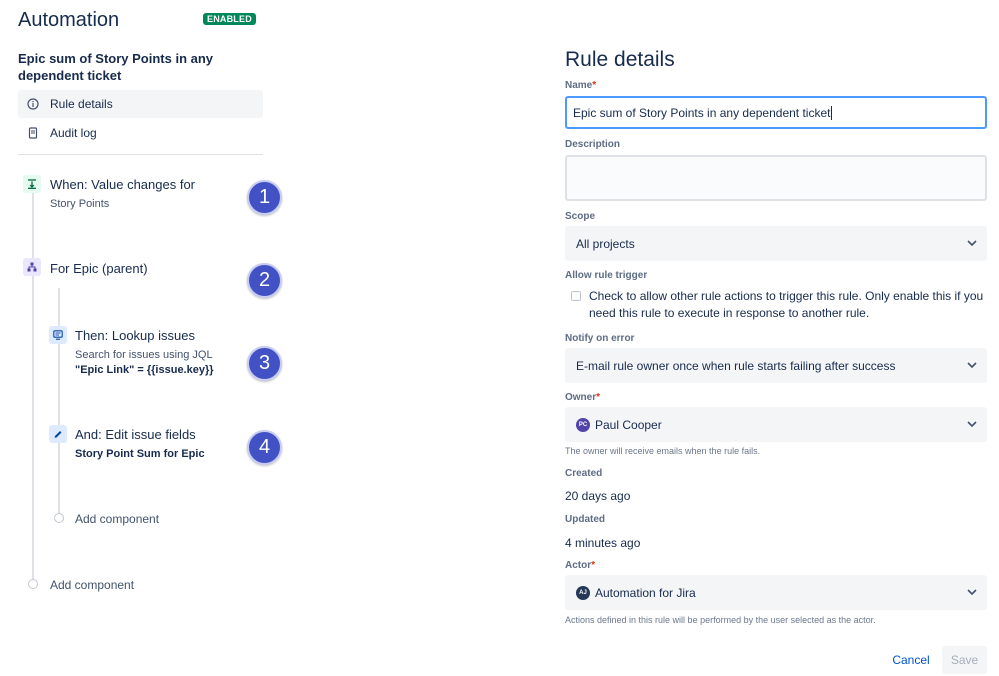  Describe the element at coordinates (92, 585) in the screenshot. I see `add-component-outer-button: Add component` at that location.